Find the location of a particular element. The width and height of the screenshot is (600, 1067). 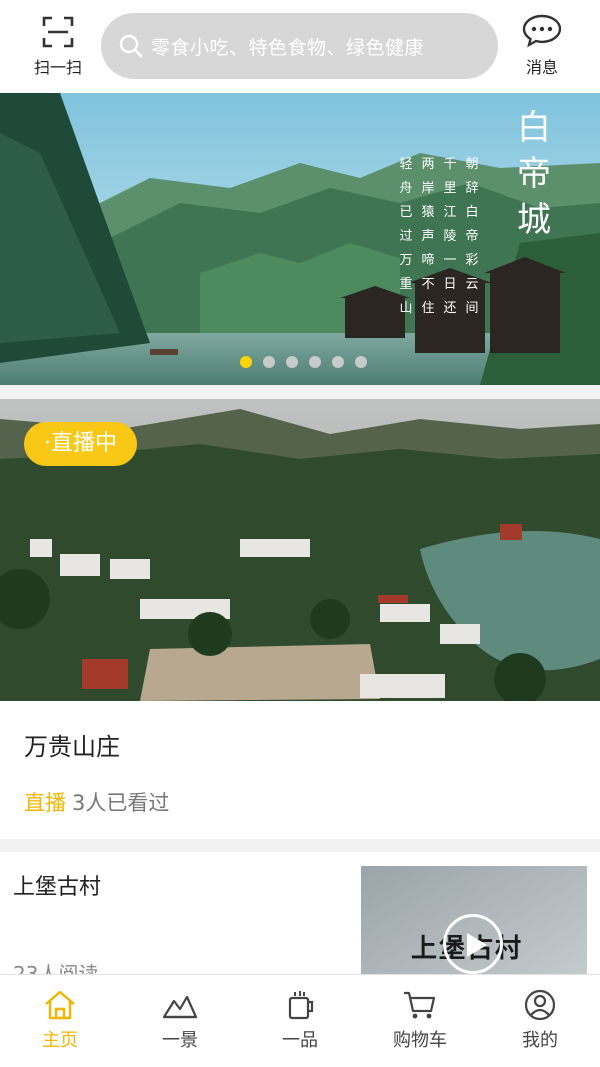

chat-bubble-icon is located at coordinates (542, 31).